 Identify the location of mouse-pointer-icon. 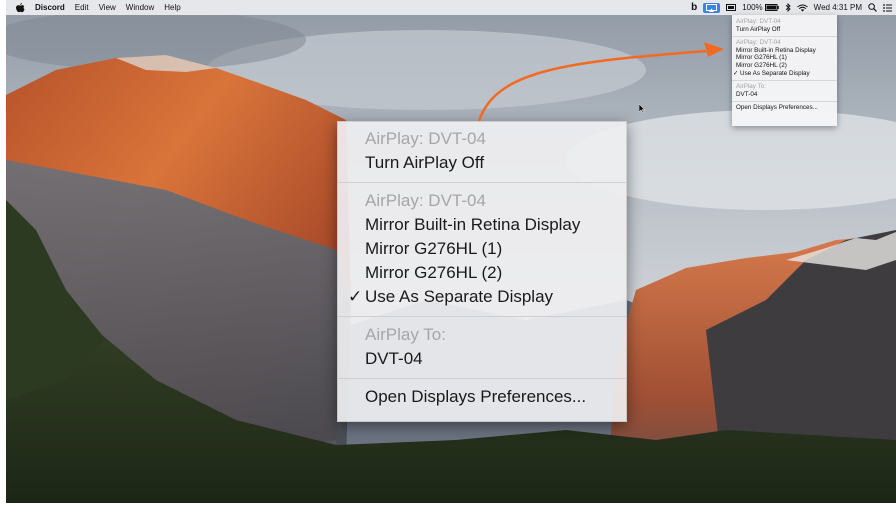
(642, 108).